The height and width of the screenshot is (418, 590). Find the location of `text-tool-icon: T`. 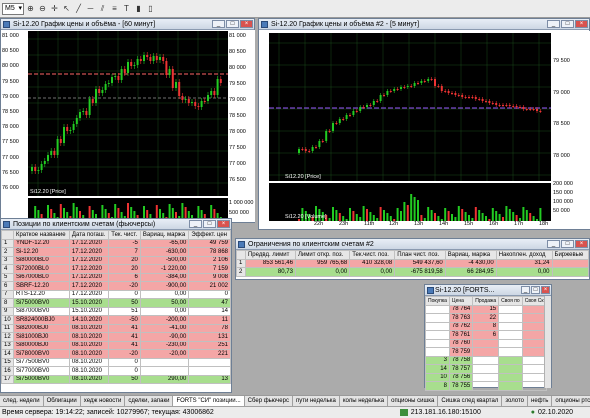

text-tool-icon: T is located at coordinates (126, 9).